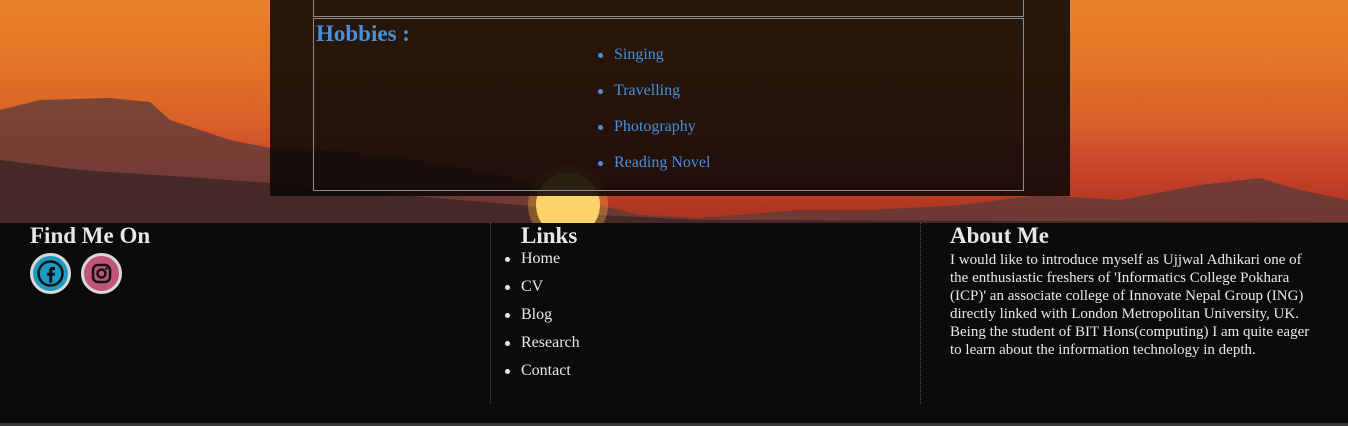  What do you see at coordinates (653, 99) in the screenshot?
I see `hobby-item: Travelling` at bounding box center [653, 99].